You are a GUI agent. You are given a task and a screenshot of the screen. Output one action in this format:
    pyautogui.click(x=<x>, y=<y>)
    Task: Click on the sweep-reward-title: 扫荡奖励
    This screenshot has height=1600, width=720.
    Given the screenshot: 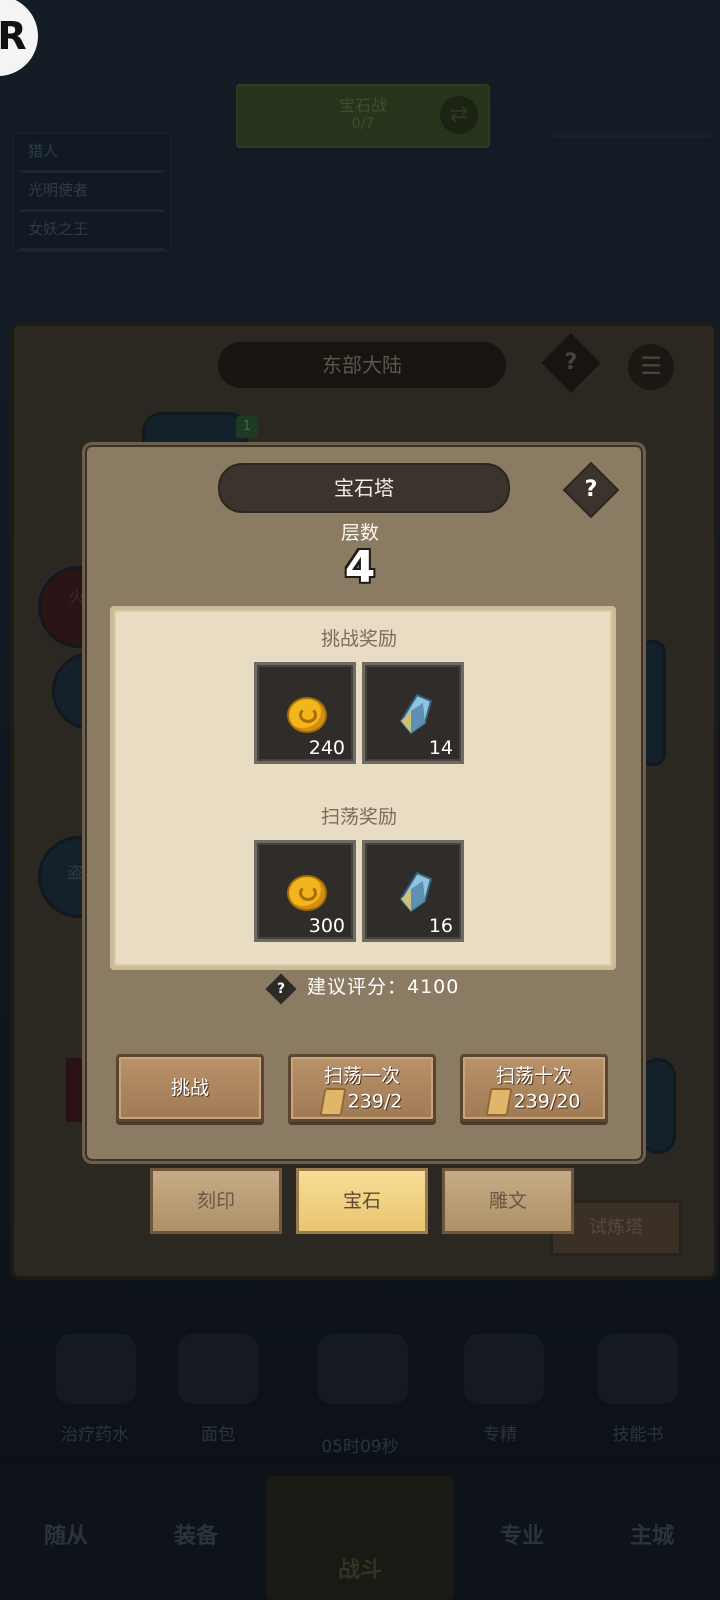 What is the action you would take?
    pyautogui.click(x=358, y=817)
    